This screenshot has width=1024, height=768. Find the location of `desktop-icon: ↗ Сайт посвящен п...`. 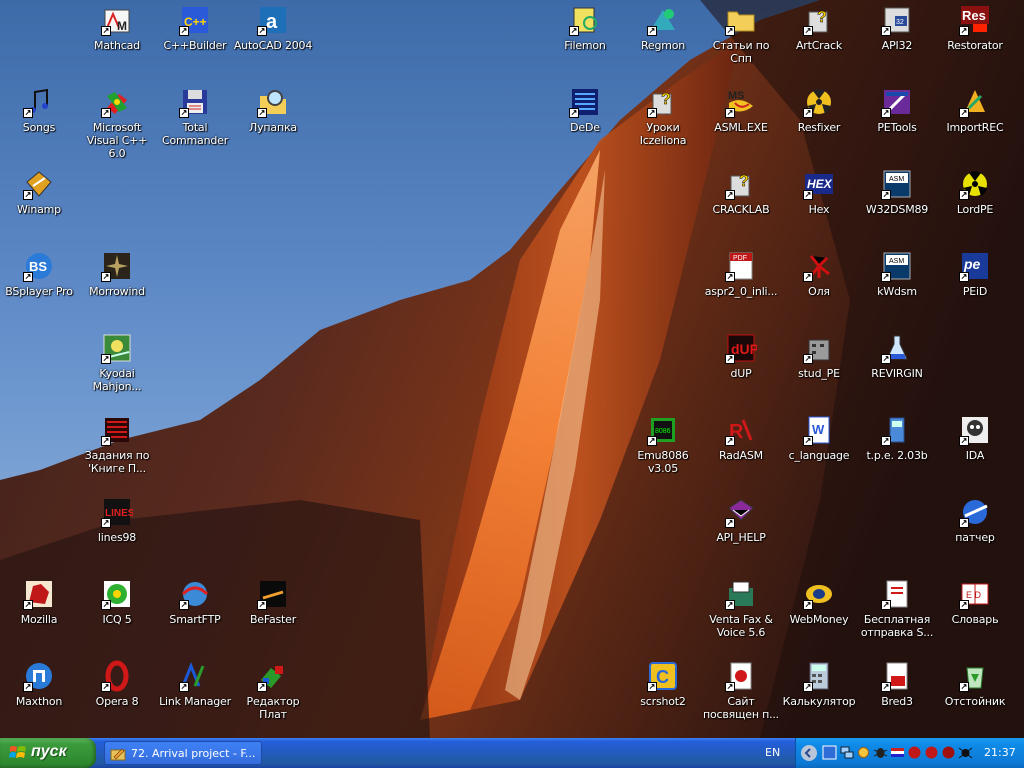

desktop-icon: ↗ Сайт посвящен п... is located at coordinates (741, 697).